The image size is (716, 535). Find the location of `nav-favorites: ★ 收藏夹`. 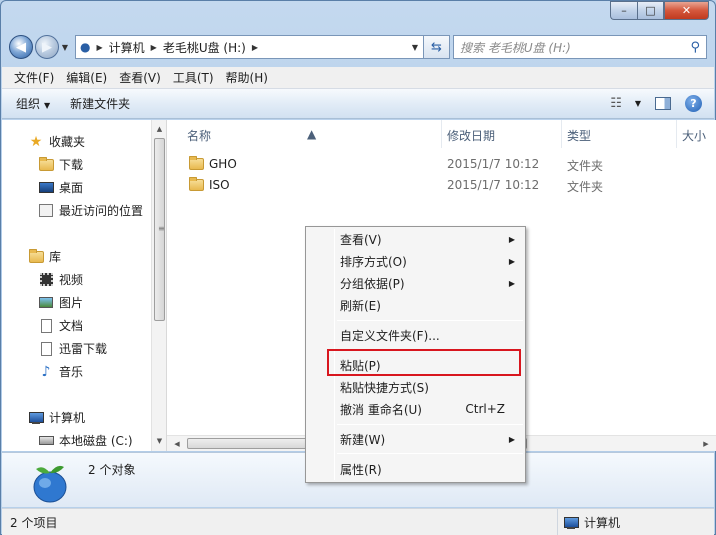

nav-favorites: ★ 收藏夹 is located at coordinates (56, 141).